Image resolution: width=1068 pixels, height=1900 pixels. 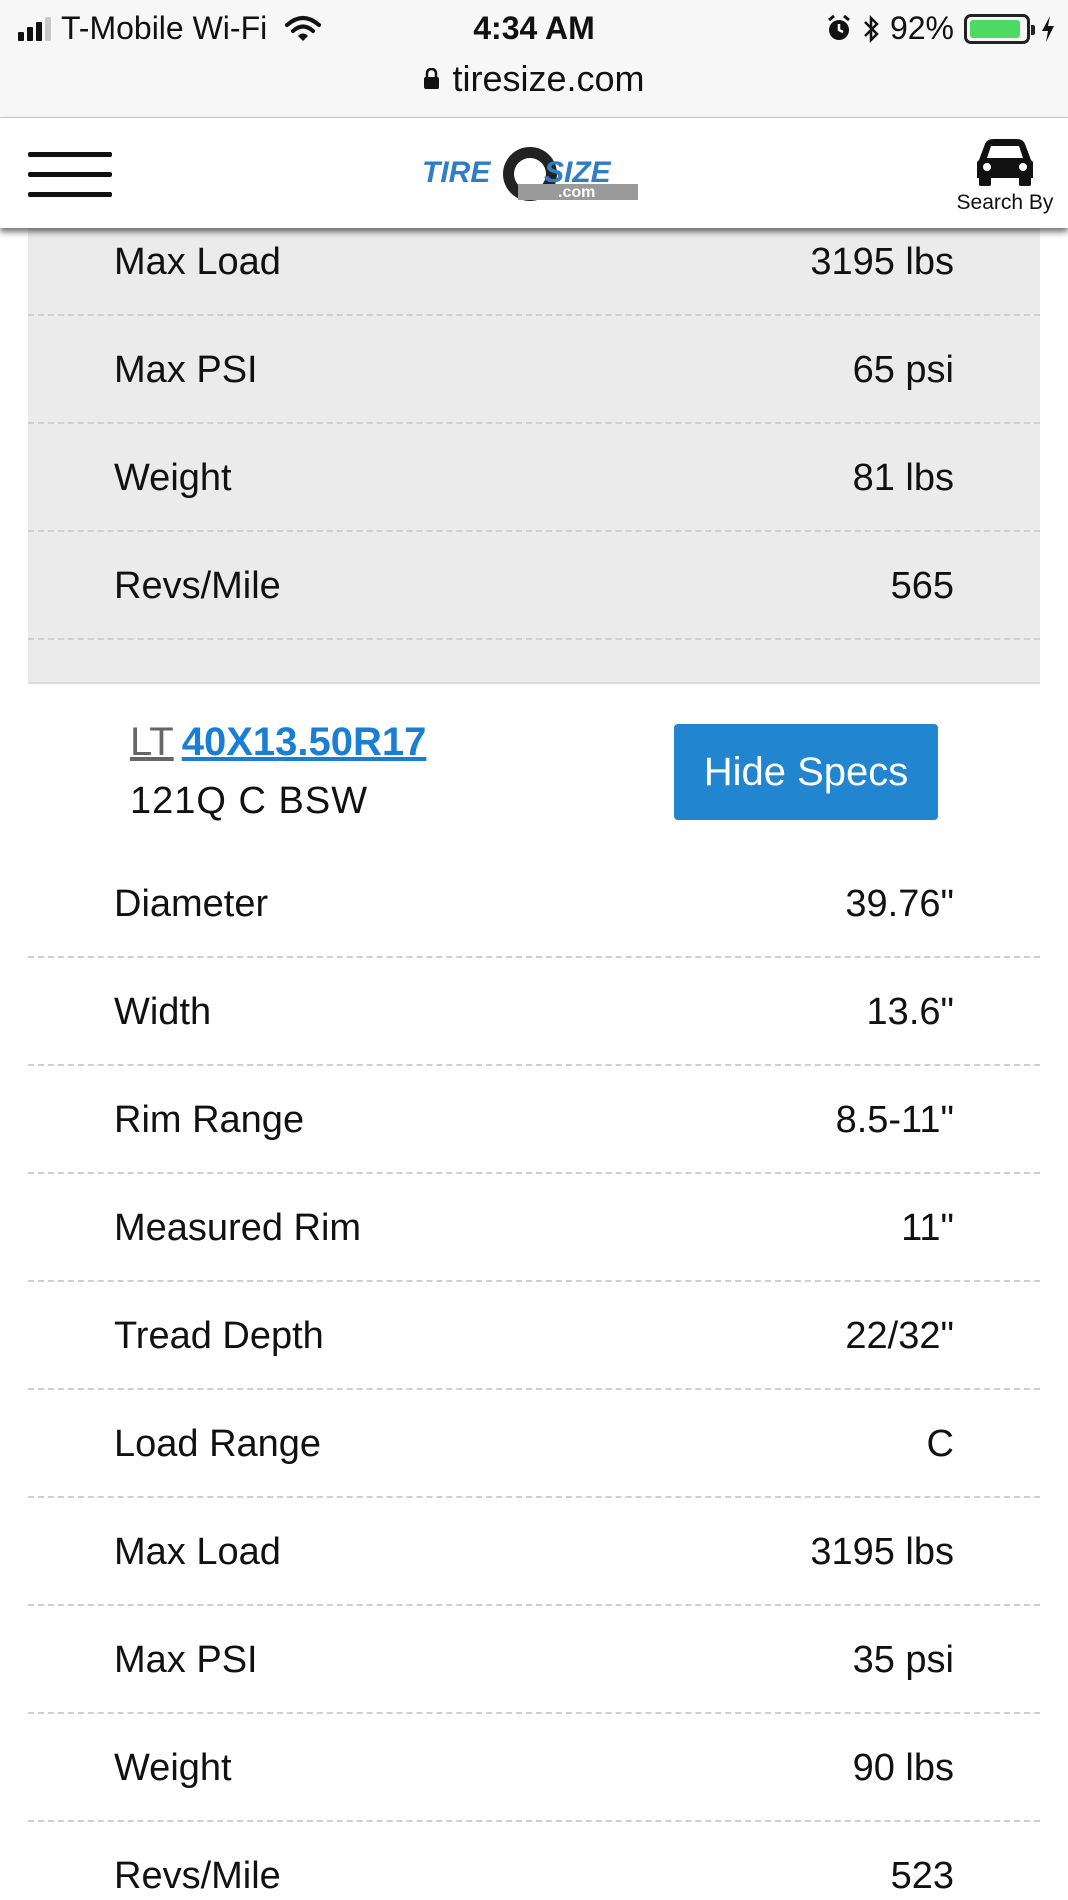 I want to click on search-by-label: Search By, so click(x=1005, y=202).